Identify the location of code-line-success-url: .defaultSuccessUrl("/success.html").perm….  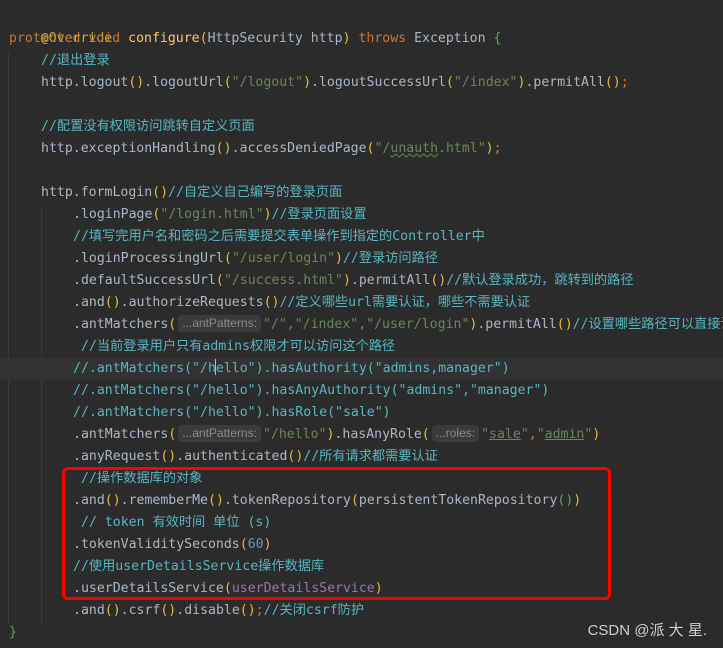
(353, 280).